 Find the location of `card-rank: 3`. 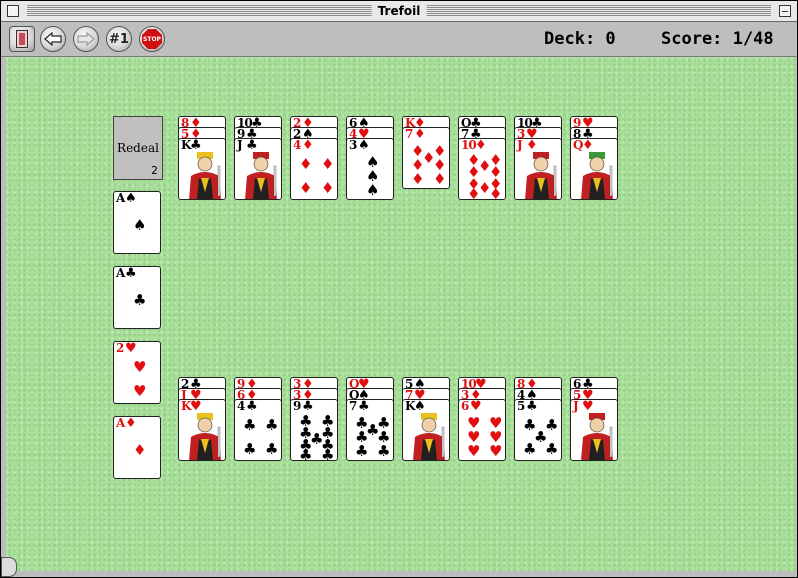

card-rank: 3 is located at coordinates (353, 145).